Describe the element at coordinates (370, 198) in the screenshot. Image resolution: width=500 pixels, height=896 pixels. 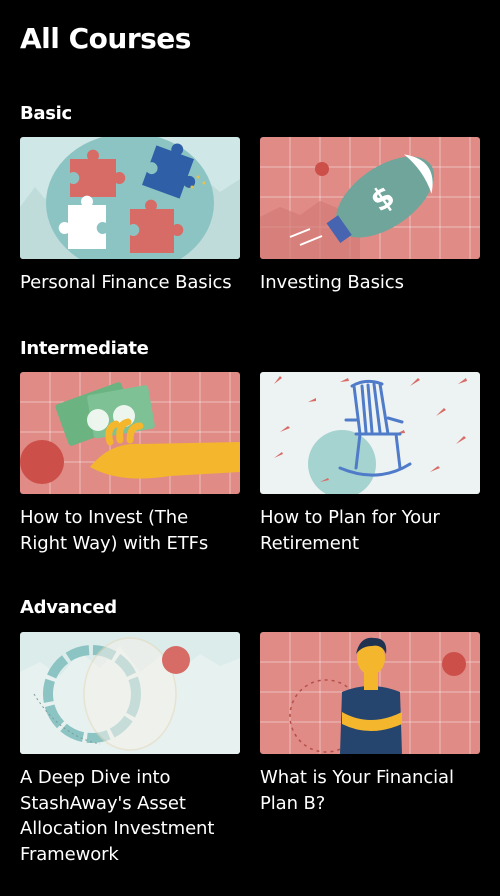
I see `dollar-rocket-illustration: $` at that location.